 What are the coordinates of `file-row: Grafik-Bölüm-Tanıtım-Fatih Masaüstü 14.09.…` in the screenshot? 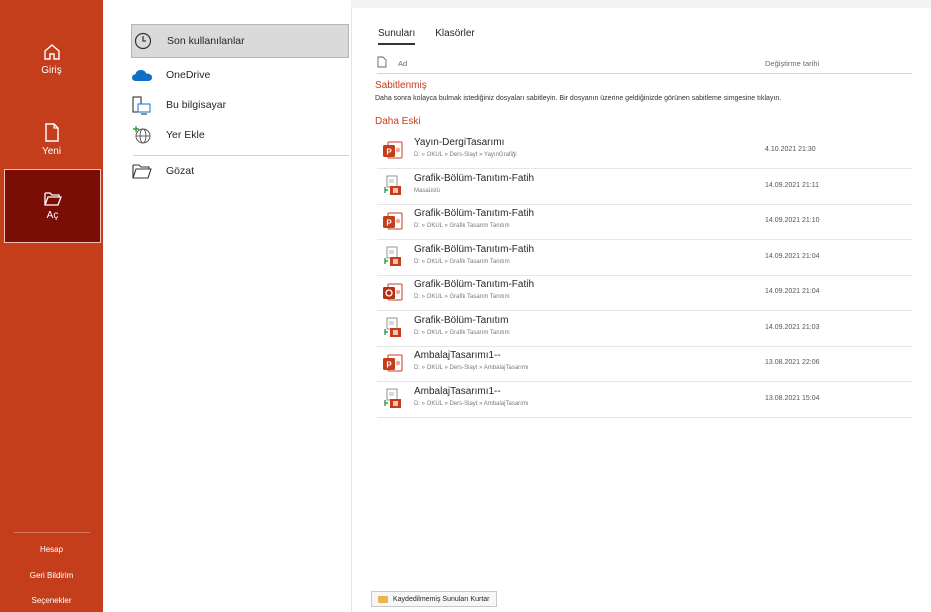 It's located at (644, 187).